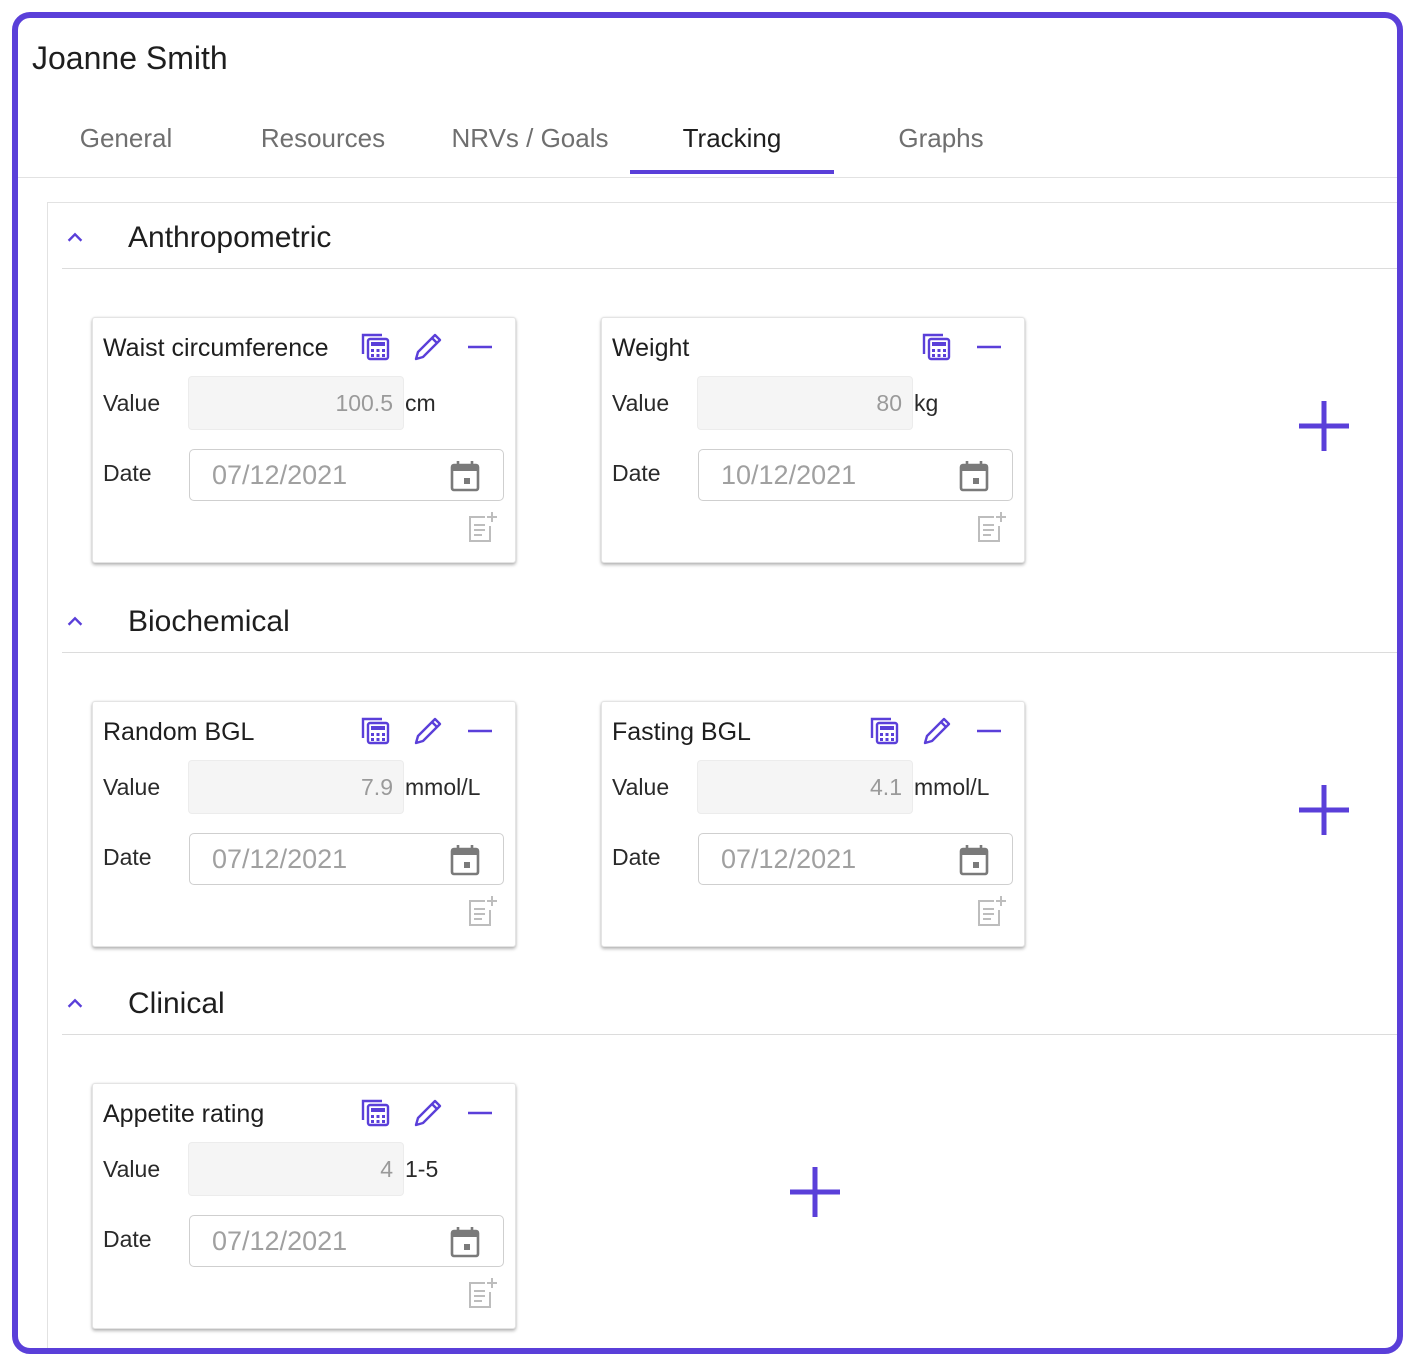  I want to click on section-title: Clinical, so click(176, 1003).